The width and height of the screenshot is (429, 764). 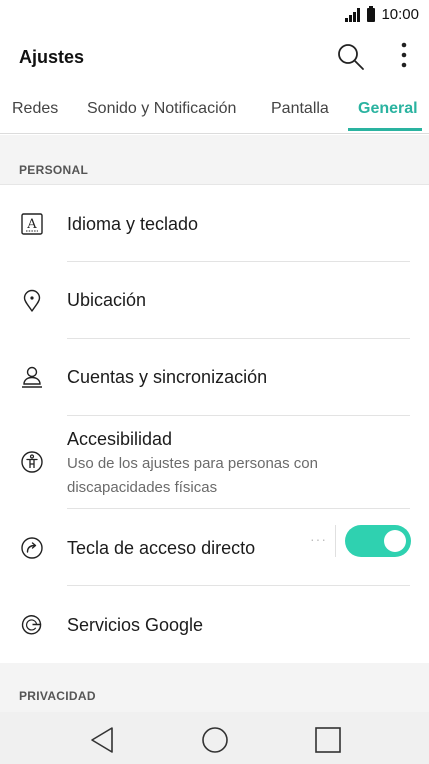 I want to click on home-circle-icon, so click(x=215, y=740).